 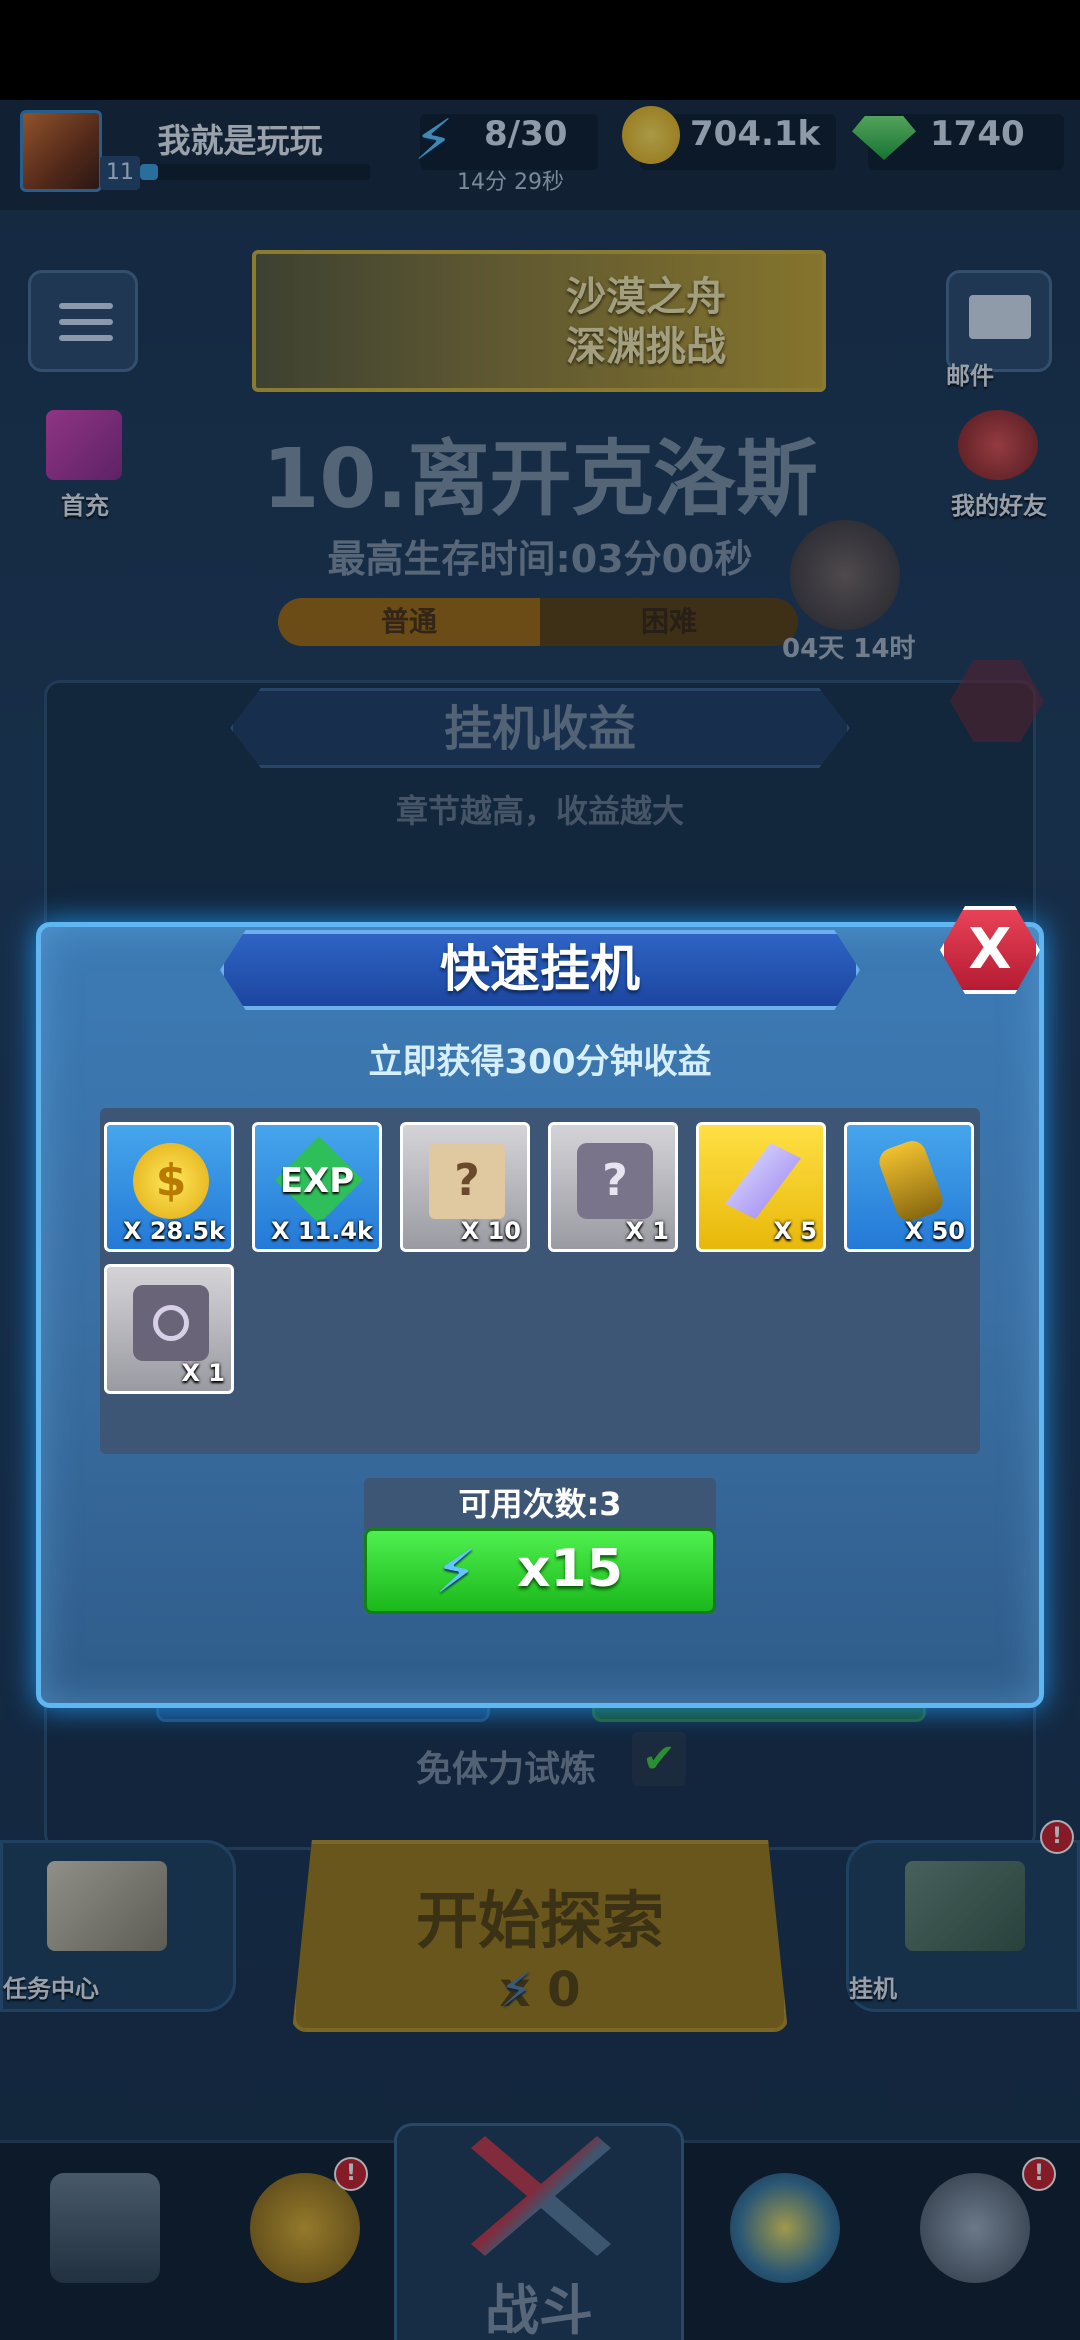 I want to click on treasure-chest-icon, so click(x=105, y=2228).